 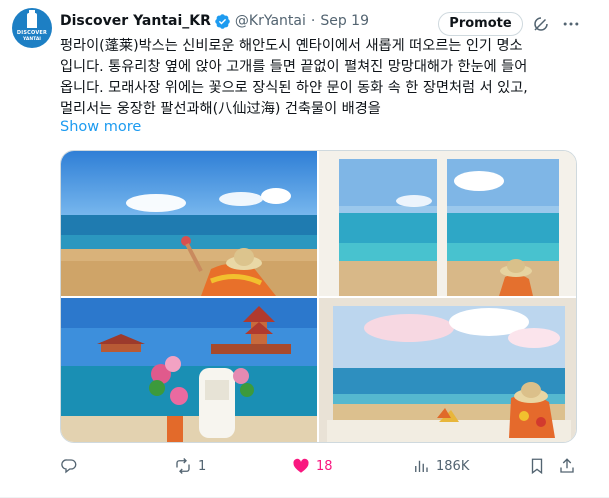 I want to click on display-name: Discover Yantai_KR, so click(x=135, y=21).